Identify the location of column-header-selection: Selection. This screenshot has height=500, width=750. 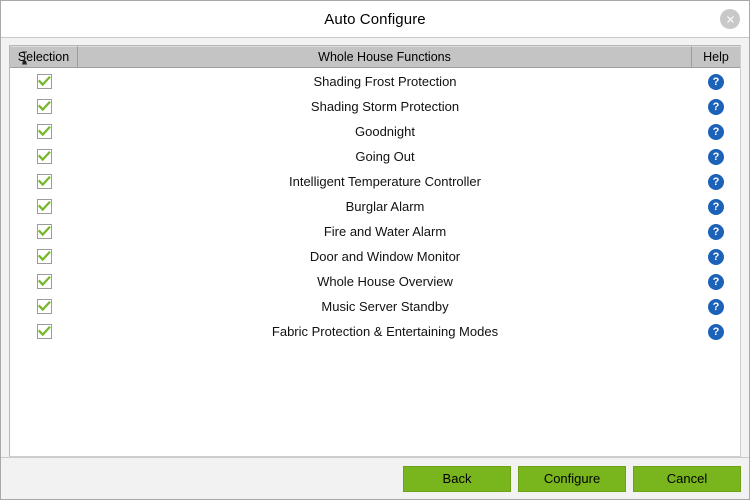
(44, 56).